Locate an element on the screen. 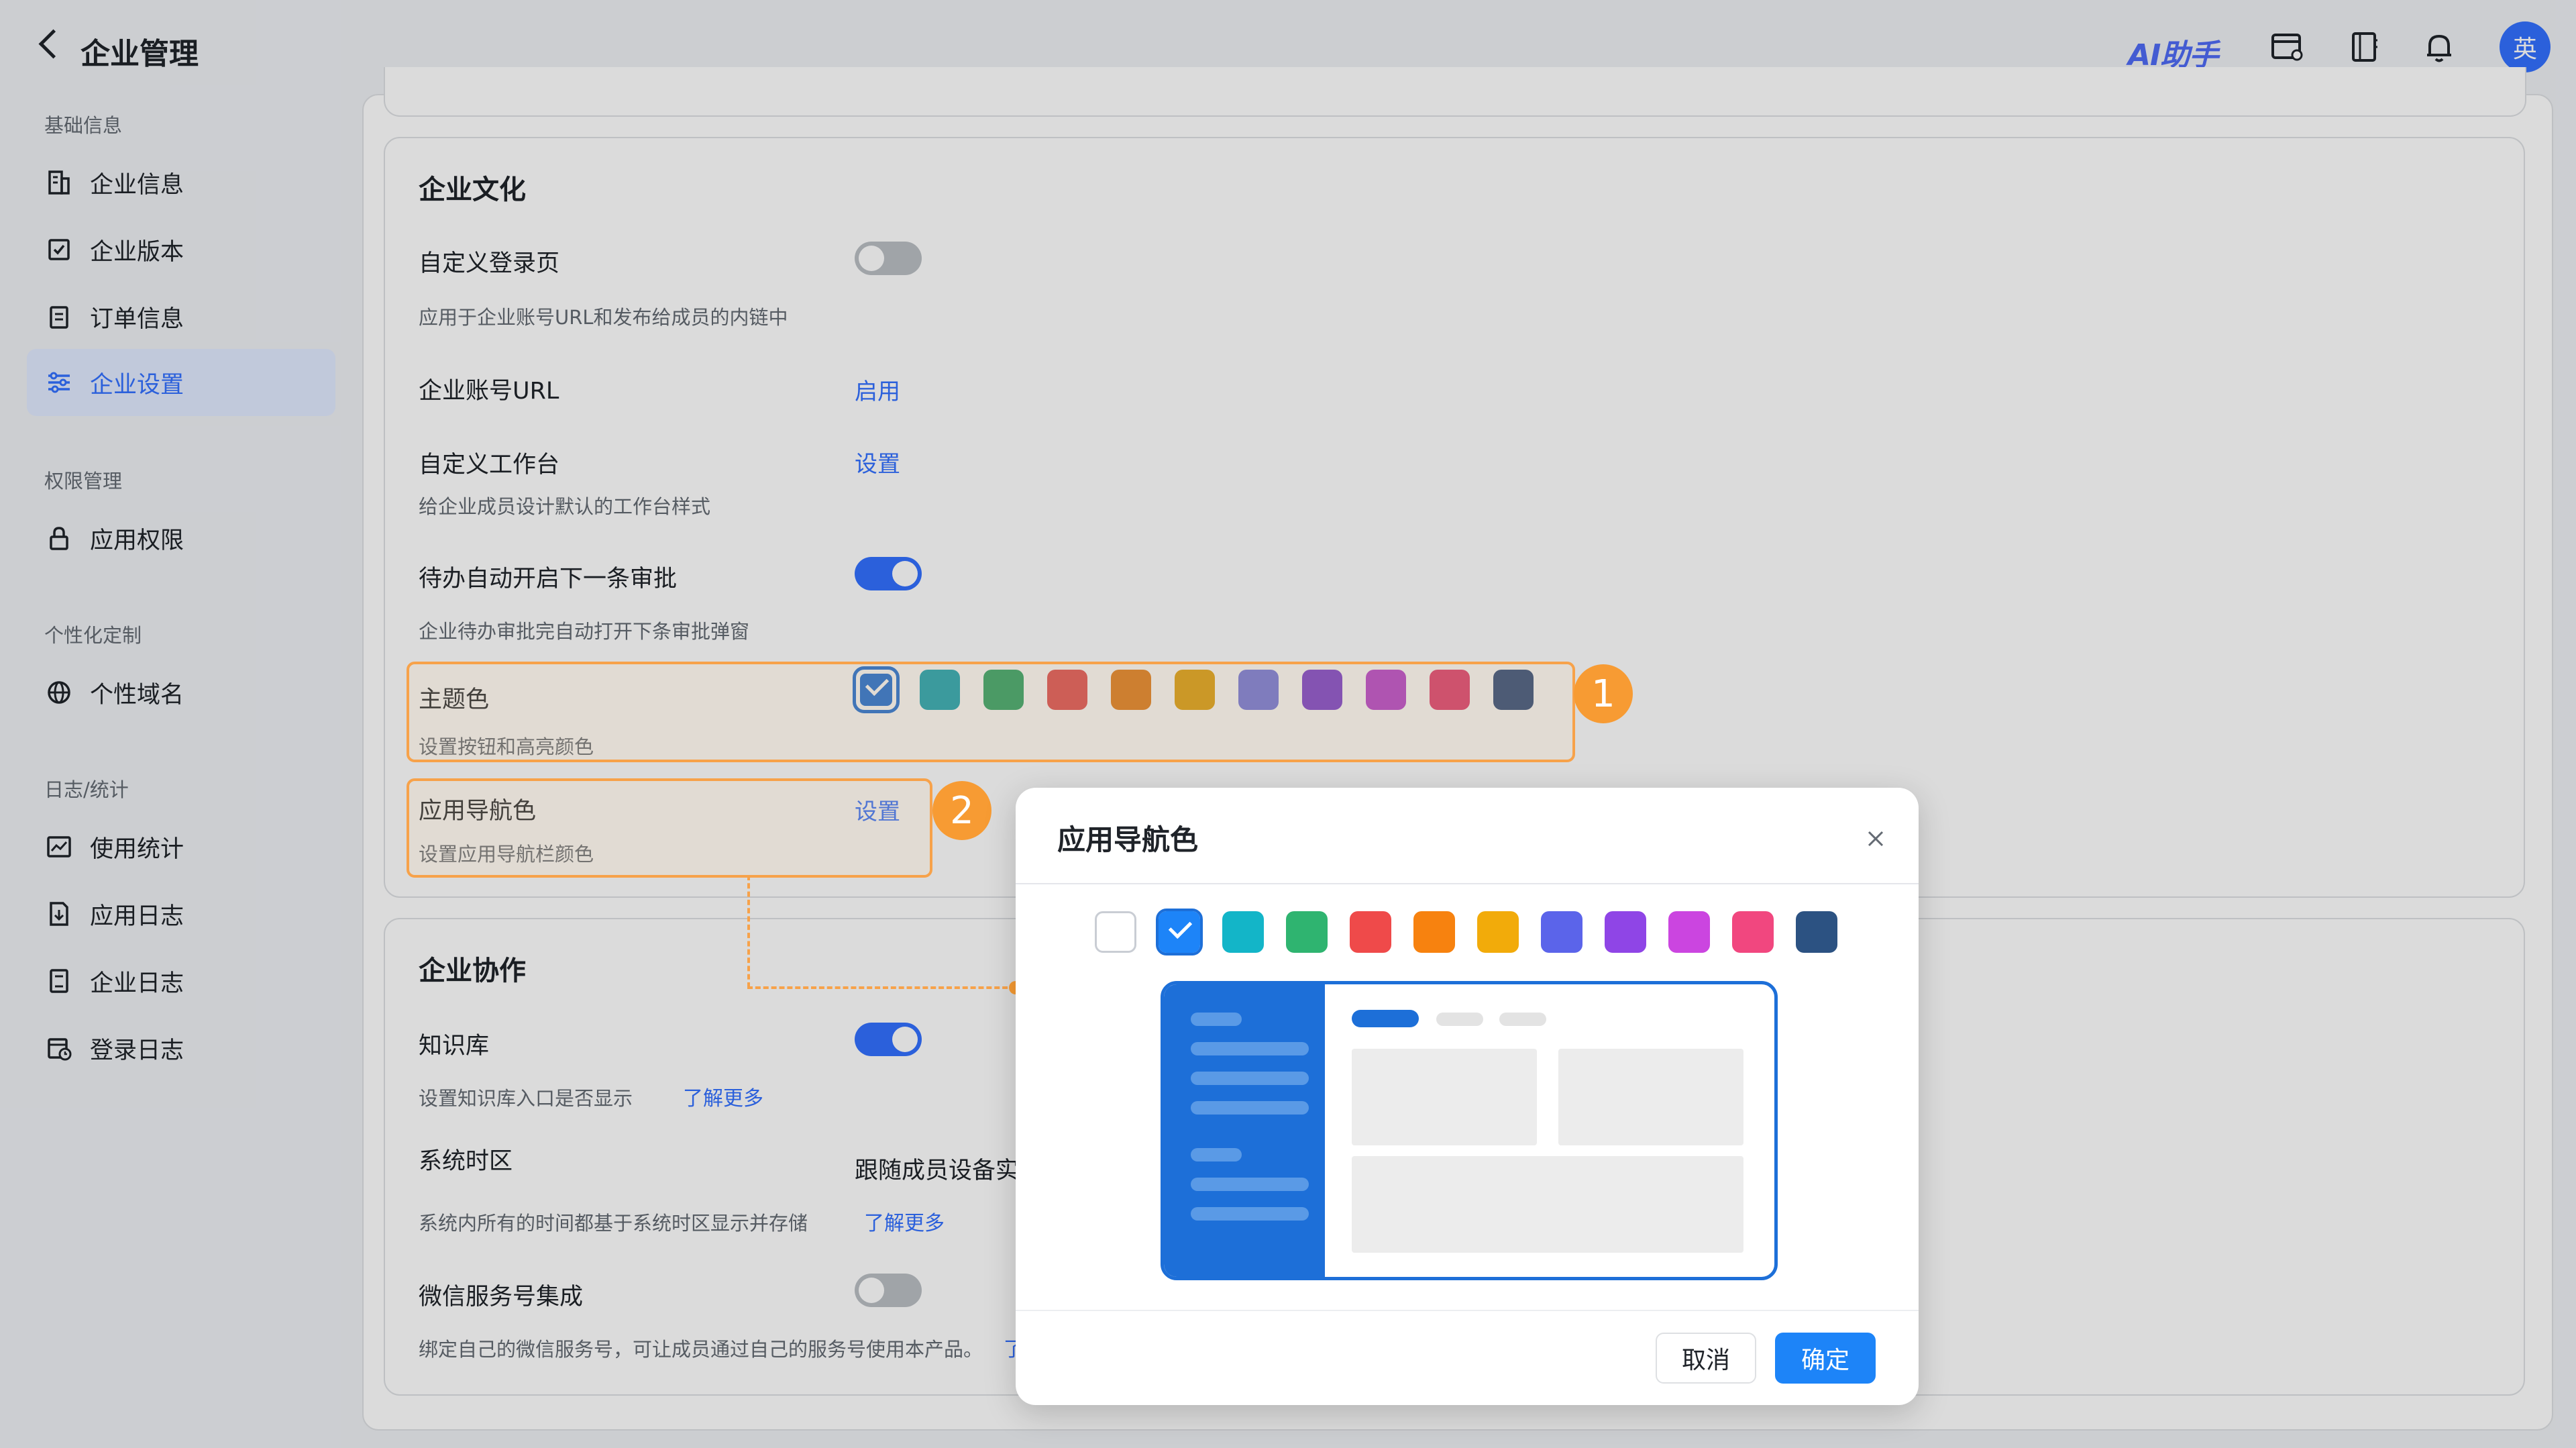 The image size is (2576, 1448). annotation-connector is located at coordinates (748, 931).